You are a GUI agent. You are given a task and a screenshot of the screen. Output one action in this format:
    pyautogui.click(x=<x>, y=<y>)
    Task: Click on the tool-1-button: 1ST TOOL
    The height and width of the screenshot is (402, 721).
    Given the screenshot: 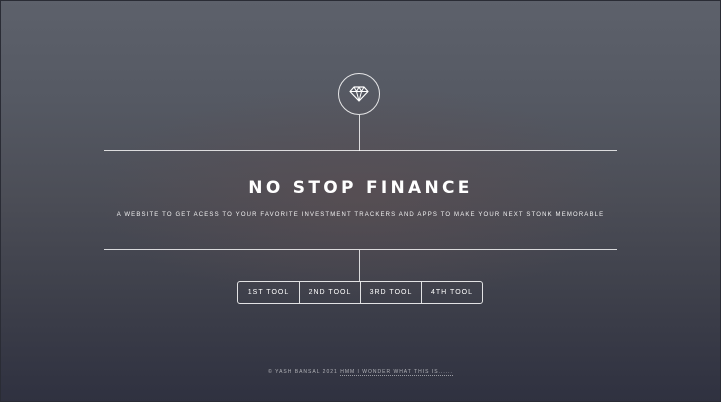 What is the action you would take?
    pyautogui.click(x=268, y=292)
    